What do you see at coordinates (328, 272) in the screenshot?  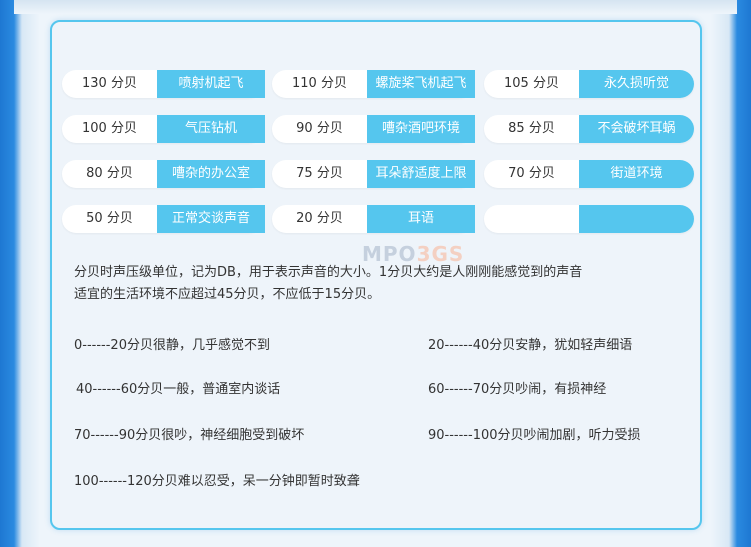 I see `description-line-1: 分贝时声压级单位，记为DB，用于表示声音的大小。1分贝大约是人刚刚能感觉到的声音` at bounding box center [328, 272].